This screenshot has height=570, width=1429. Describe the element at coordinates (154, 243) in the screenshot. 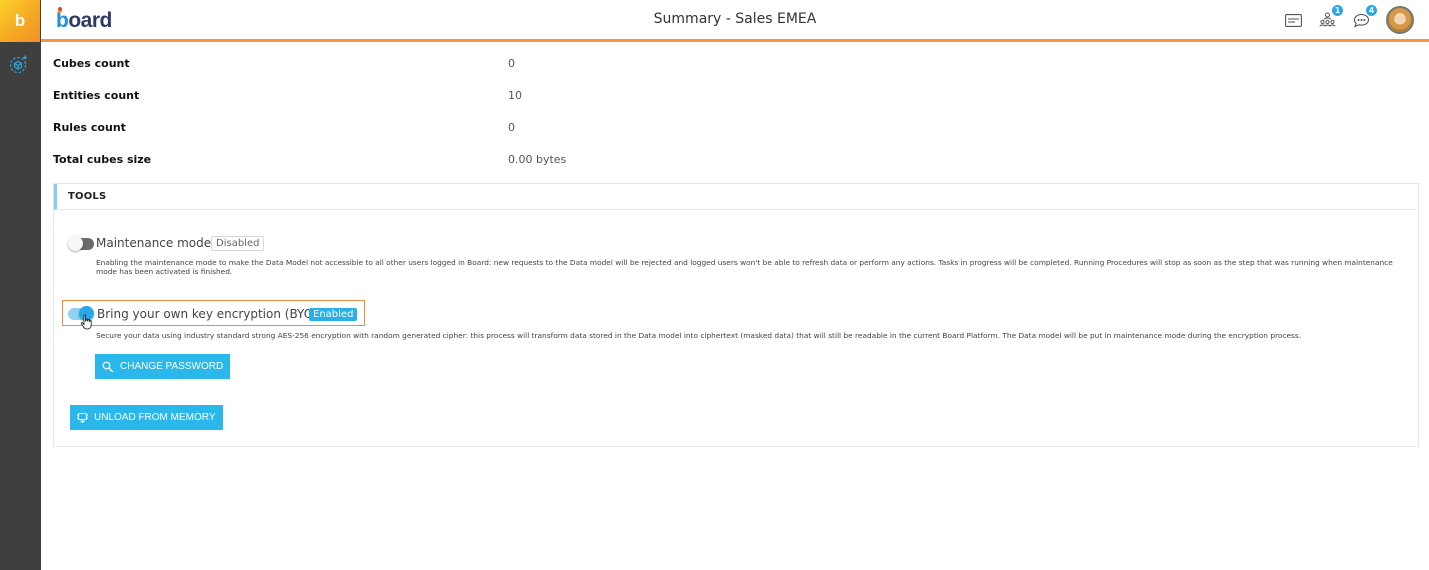

I see `maintenance-mode-label: Maintenance mode` at that location.